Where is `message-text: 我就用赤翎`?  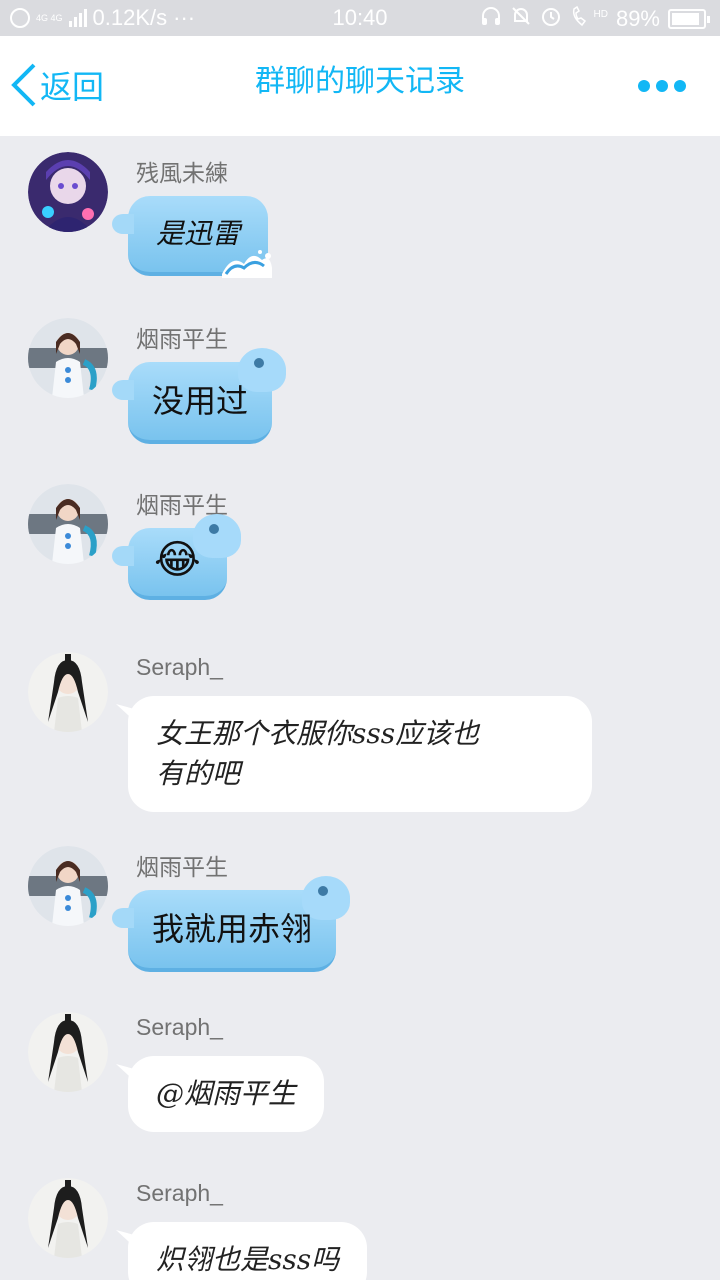
message-text: 我就用赤翎 is located at coordinates (232, 929).